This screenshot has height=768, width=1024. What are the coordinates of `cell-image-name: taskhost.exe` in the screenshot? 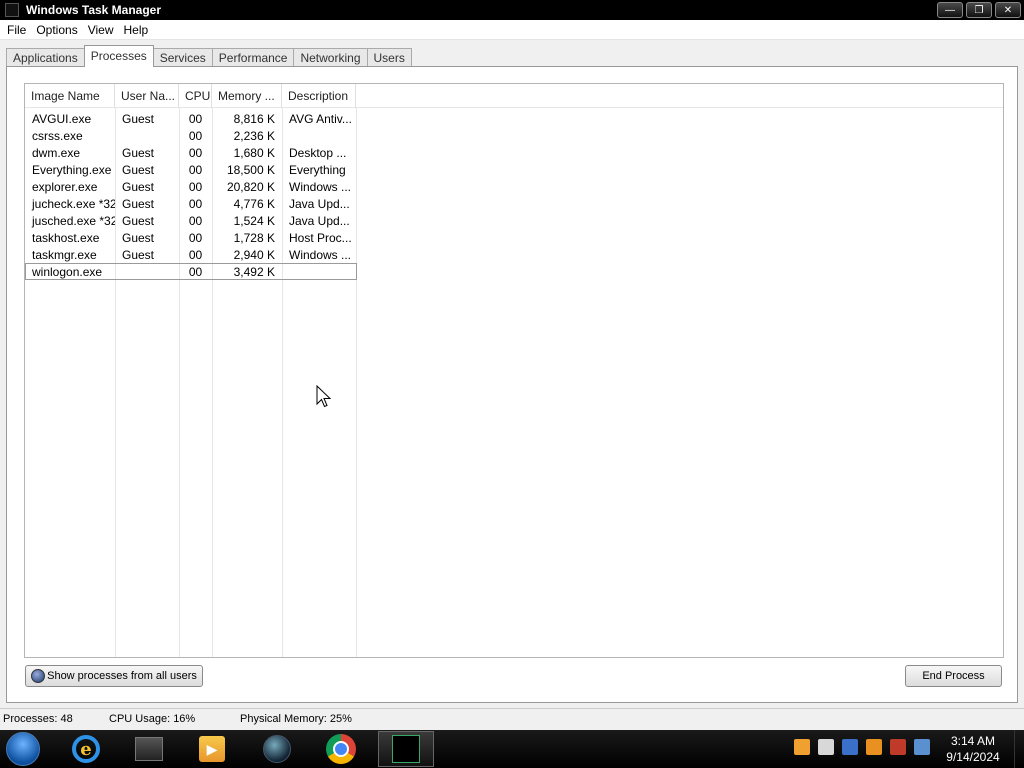 It's located at (66, 237).